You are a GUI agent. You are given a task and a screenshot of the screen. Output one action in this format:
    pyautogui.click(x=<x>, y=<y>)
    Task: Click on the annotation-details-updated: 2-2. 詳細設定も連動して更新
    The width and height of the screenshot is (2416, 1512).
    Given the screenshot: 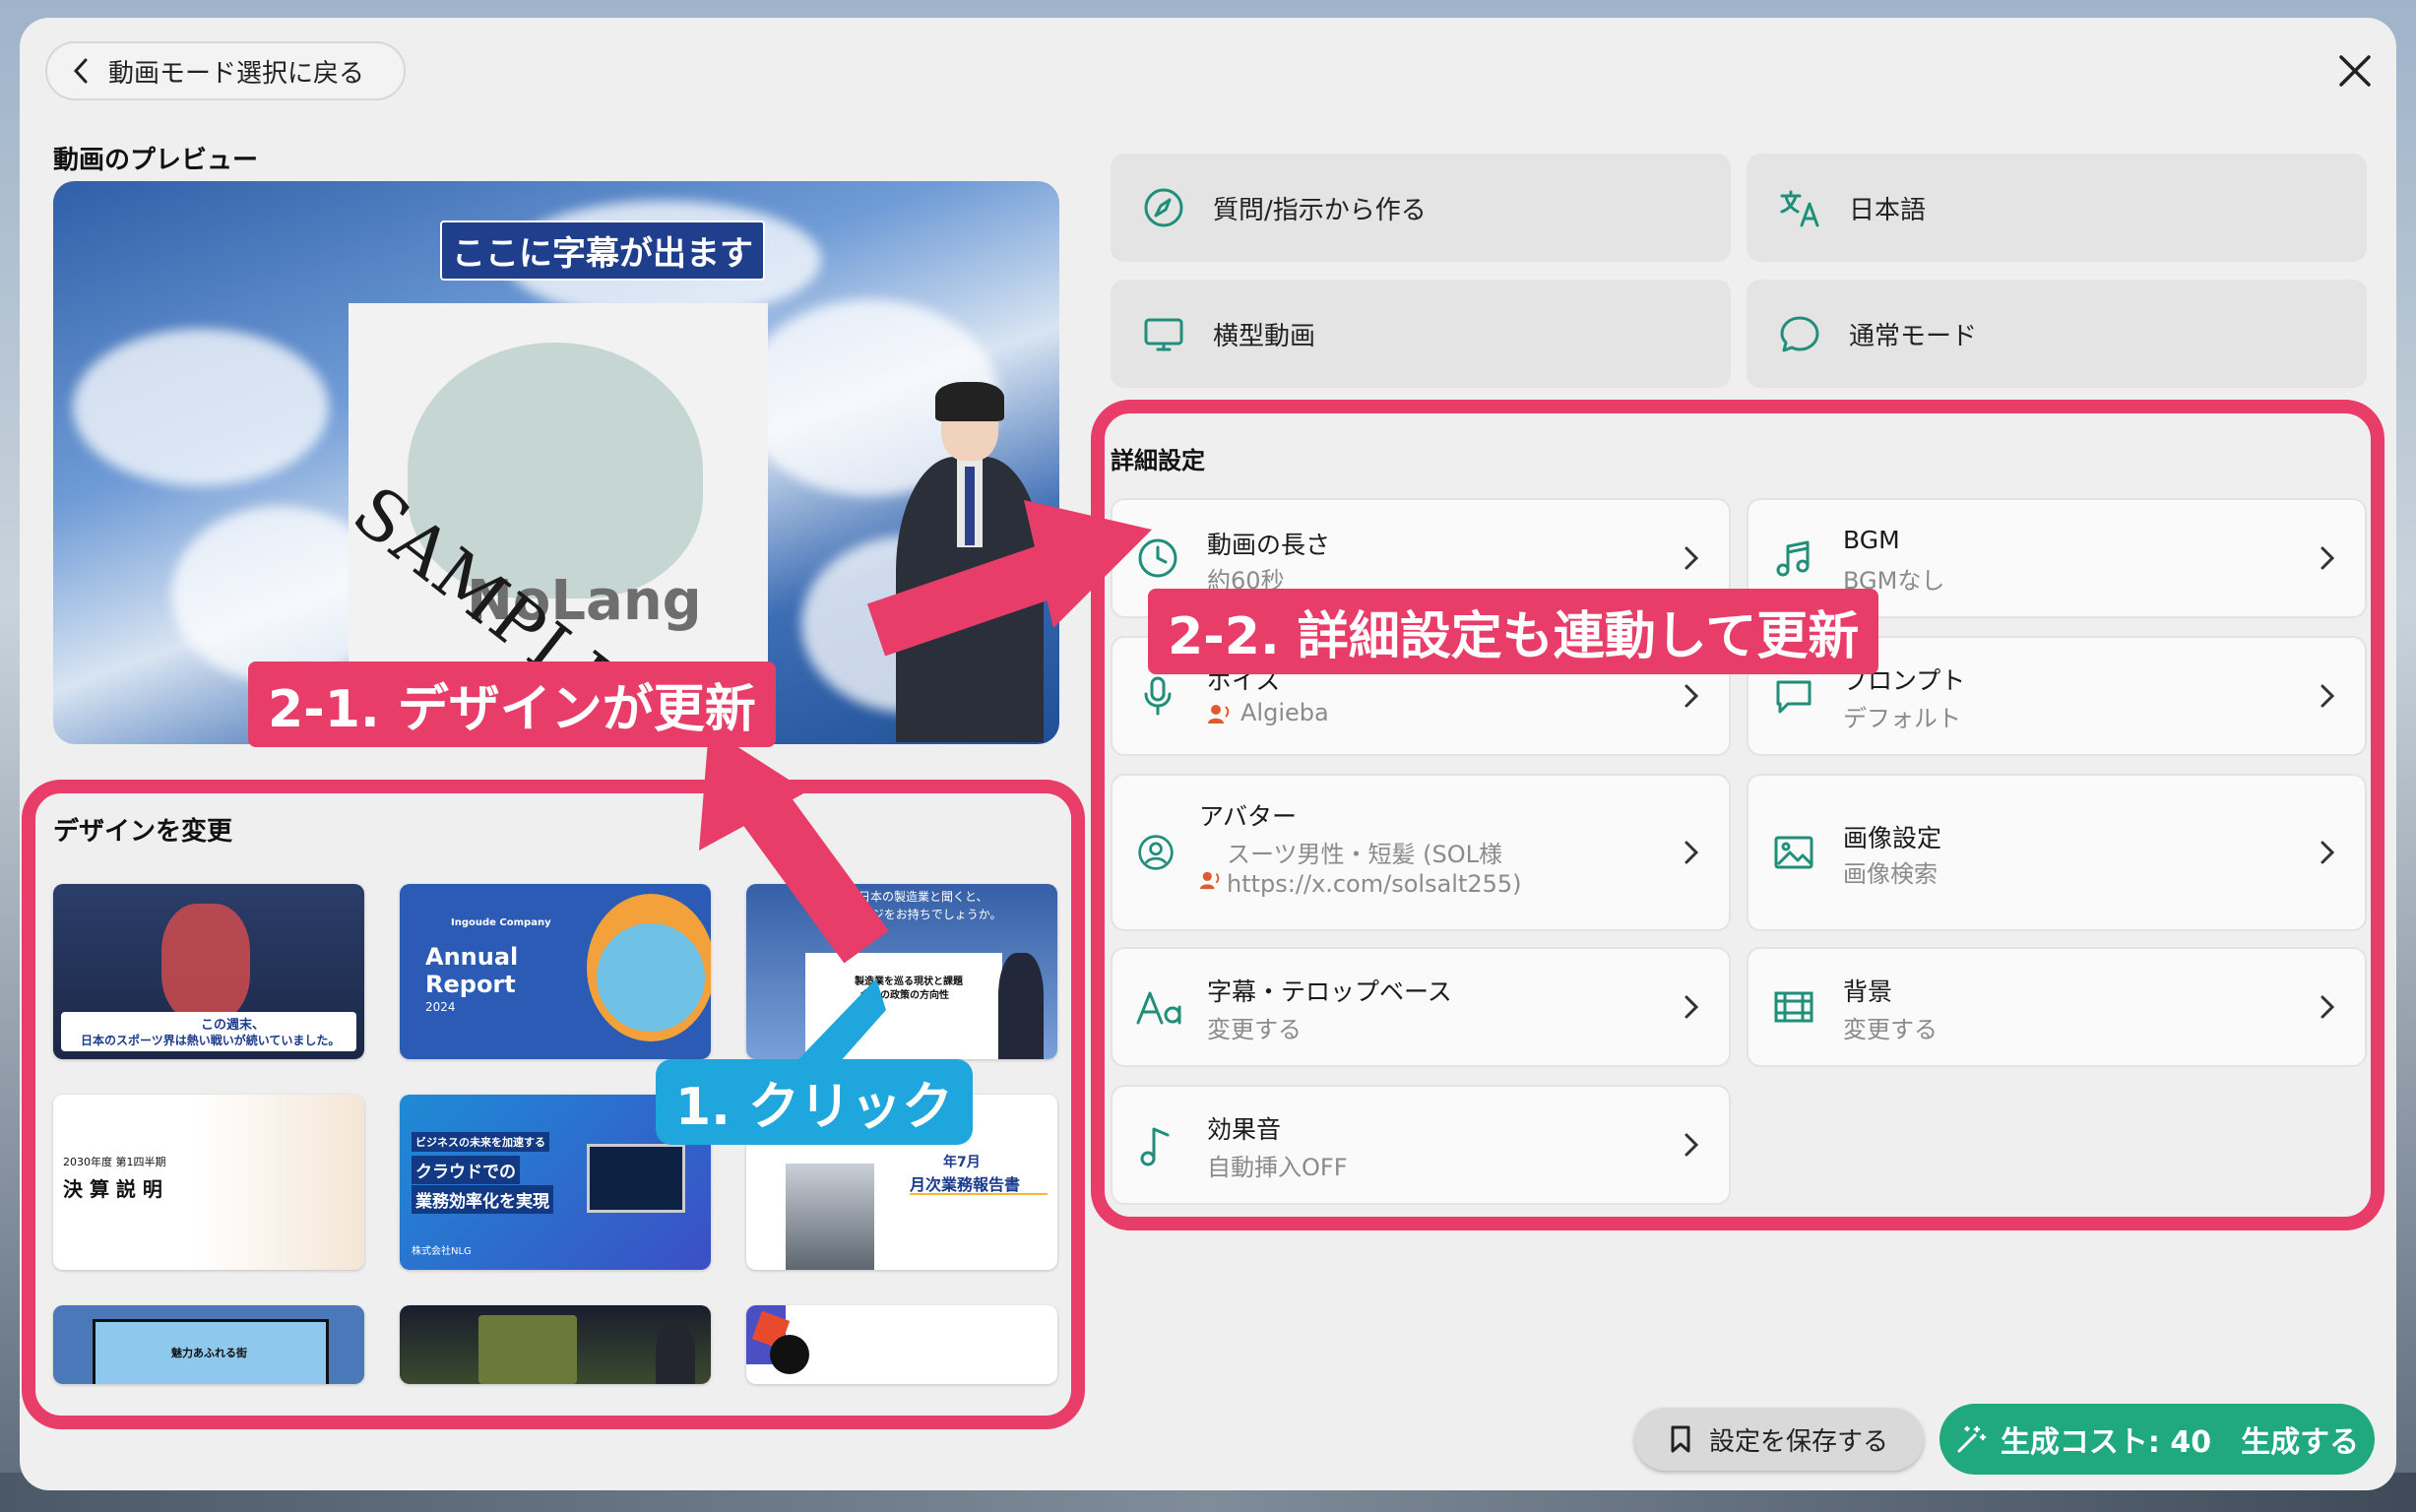 What is the action you would take?
    pyautogui.click(x=1513, y=631)
    